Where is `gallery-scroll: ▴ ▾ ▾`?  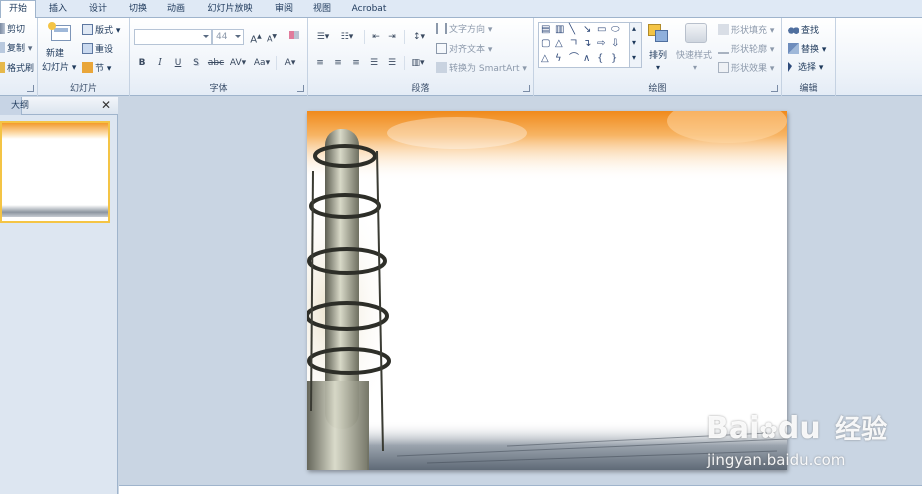 gallery-scroll: ▴ ▾ ▾ is located at coordinates (635, 45).